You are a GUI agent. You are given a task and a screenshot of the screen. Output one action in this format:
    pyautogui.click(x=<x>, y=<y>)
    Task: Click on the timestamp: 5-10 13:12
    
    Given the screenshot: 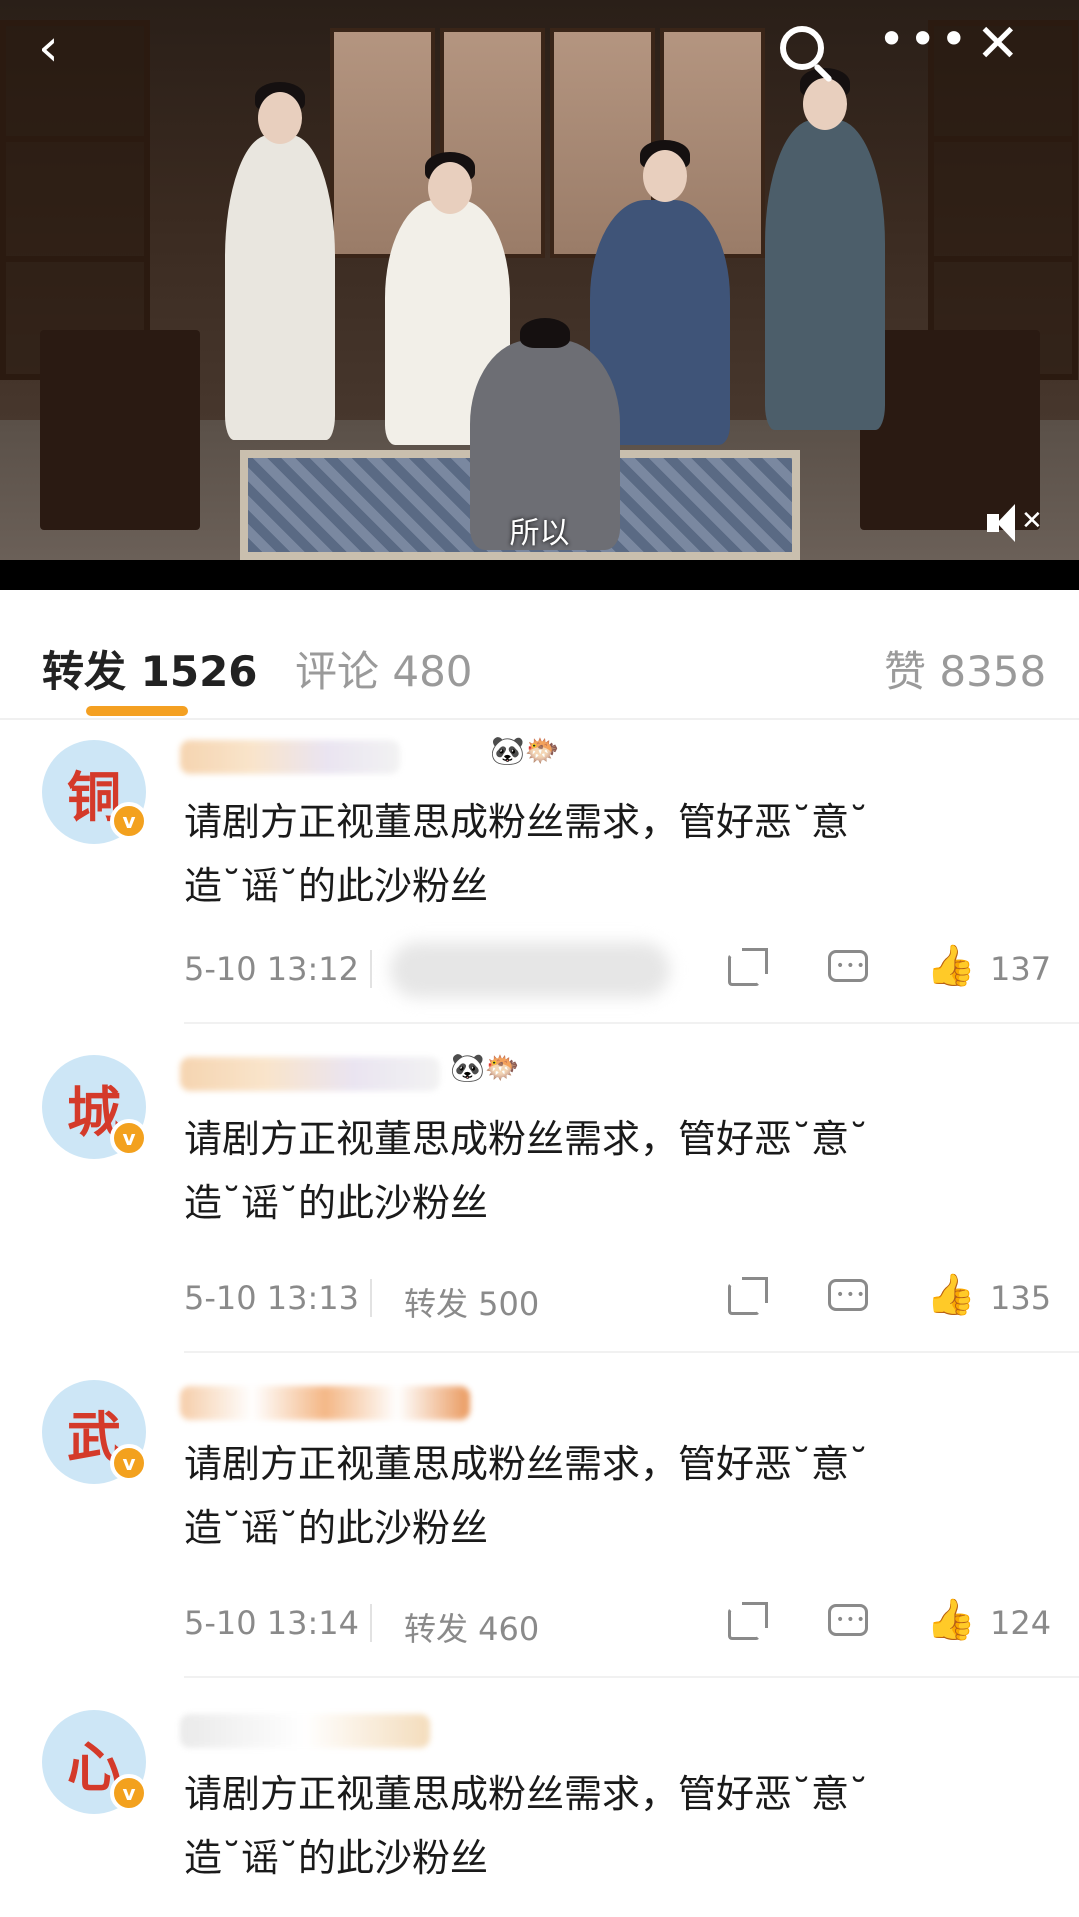 What is the action you would take?
    pyautogui.click(x=272, y=969)
    